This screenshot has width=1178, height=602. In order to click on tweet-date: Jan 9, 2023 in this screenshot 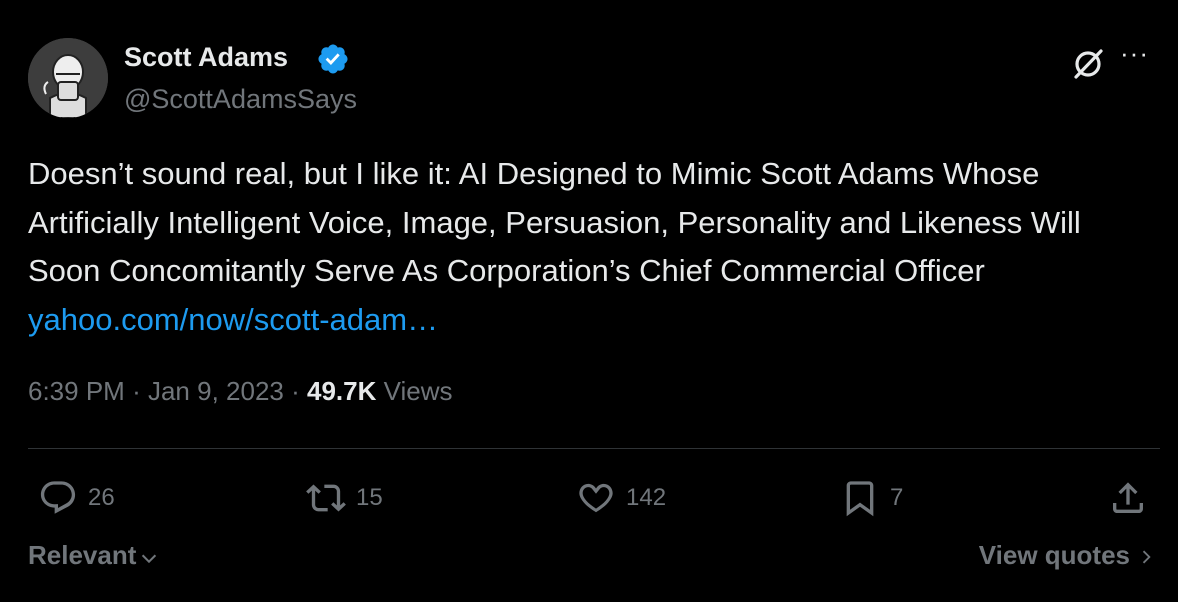, I will do `click(216, 391)`.